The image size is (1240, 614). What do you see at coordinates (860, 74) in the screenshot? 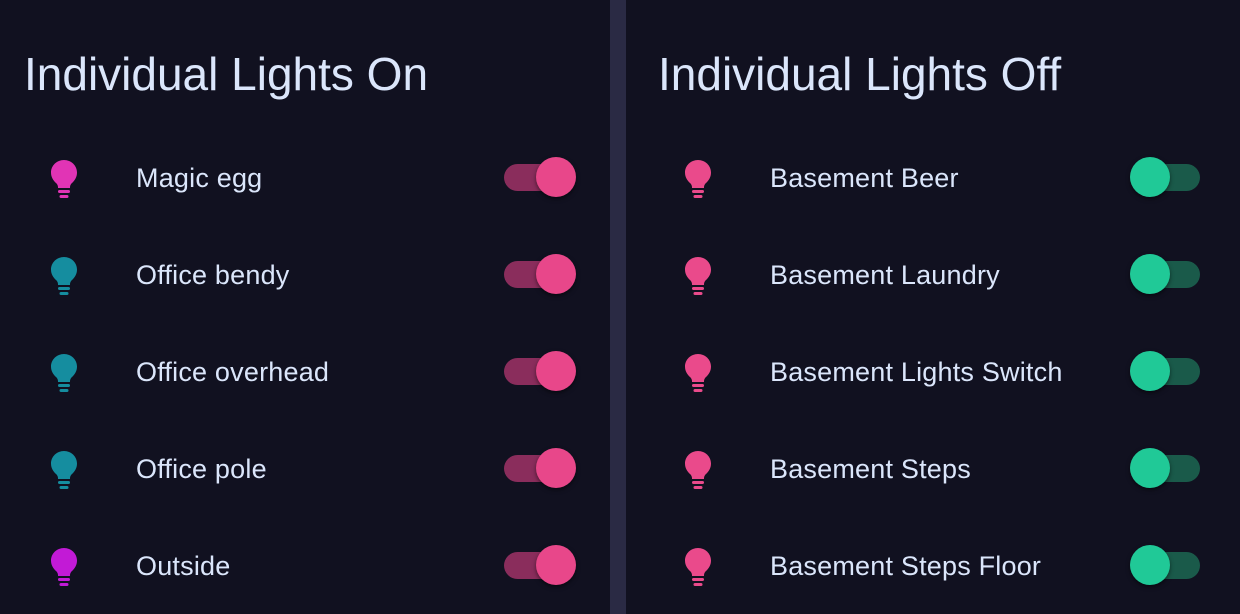
I see `card-title: Individual Lights Off` at bounding box center [860, 74].